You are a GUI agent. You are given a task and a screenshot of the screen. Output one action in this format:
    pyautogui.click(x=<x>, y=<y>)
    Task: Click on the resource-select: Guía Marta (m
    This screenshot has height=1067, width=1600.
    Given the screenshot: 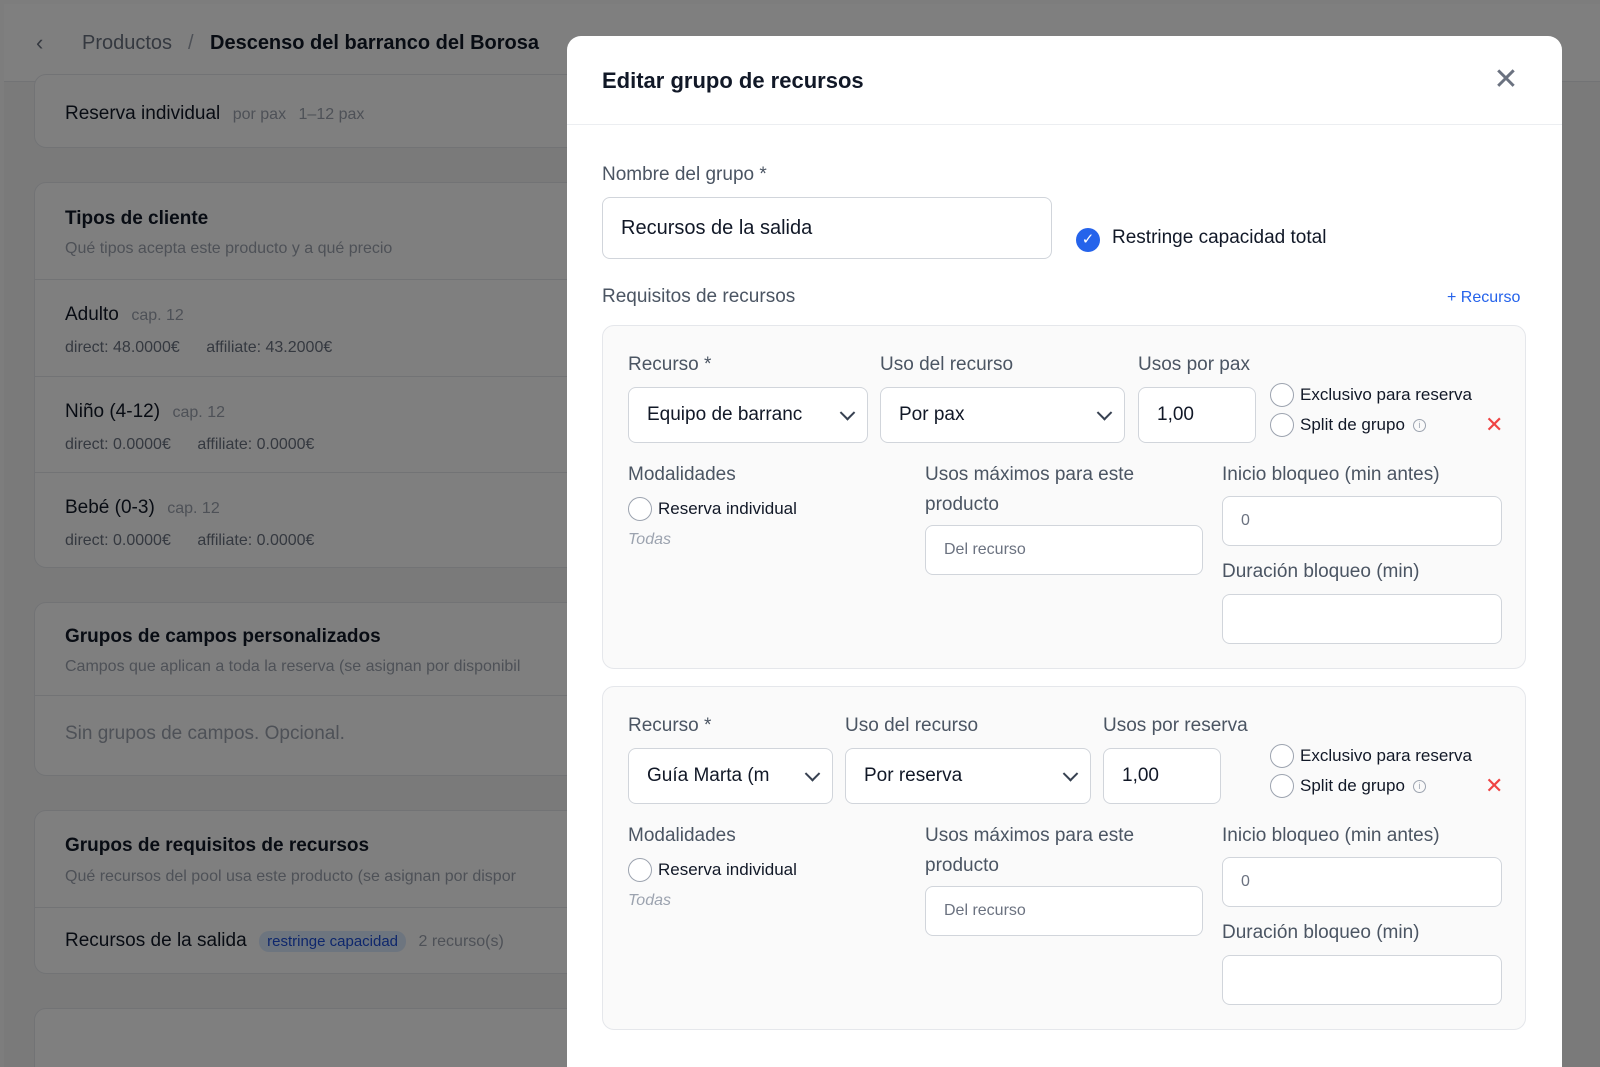 What is the action you would take?
    pyautogui.click(x=730, y=776)
    